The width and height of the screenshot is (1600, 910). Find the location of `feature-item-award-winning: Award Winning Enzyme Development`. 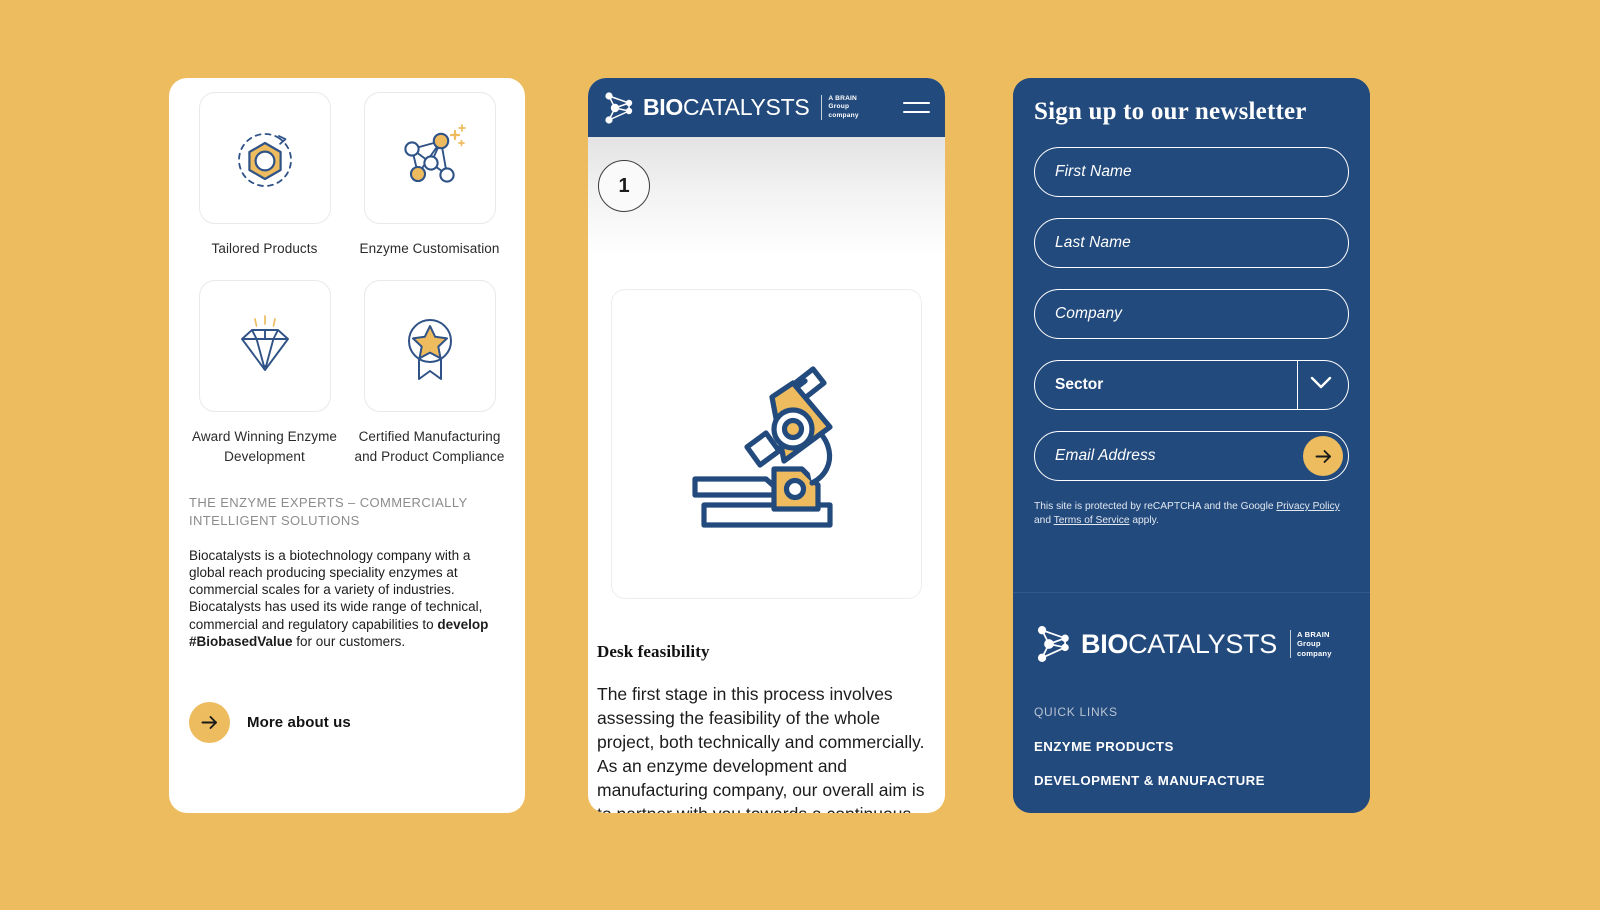

feature-item-award-winning: Award Winning Enzyme Development is located at coordinates (264, 373).